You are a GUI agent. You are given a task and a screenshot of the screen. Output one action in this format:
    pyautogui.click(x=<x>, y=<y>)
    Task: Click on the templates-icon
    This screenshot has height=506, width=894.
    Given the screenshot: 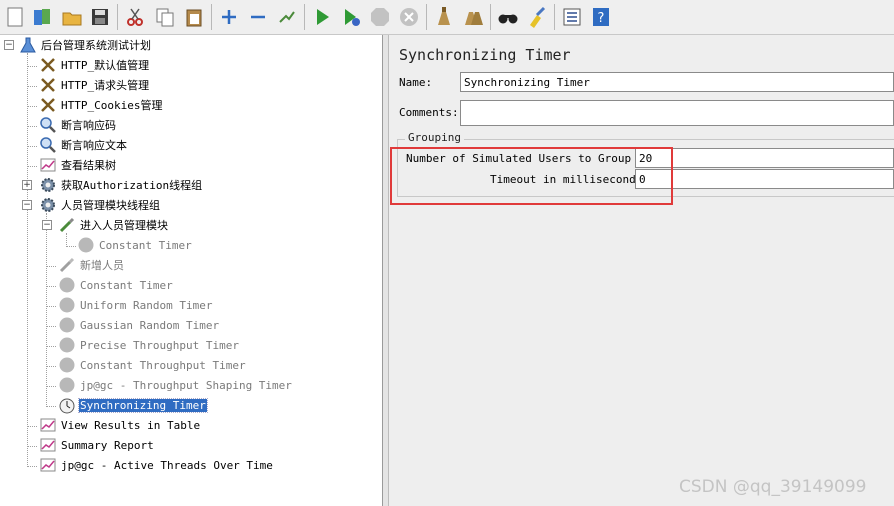 What is the action you would take?
    pyautogui.click(x=42, y=17)
    